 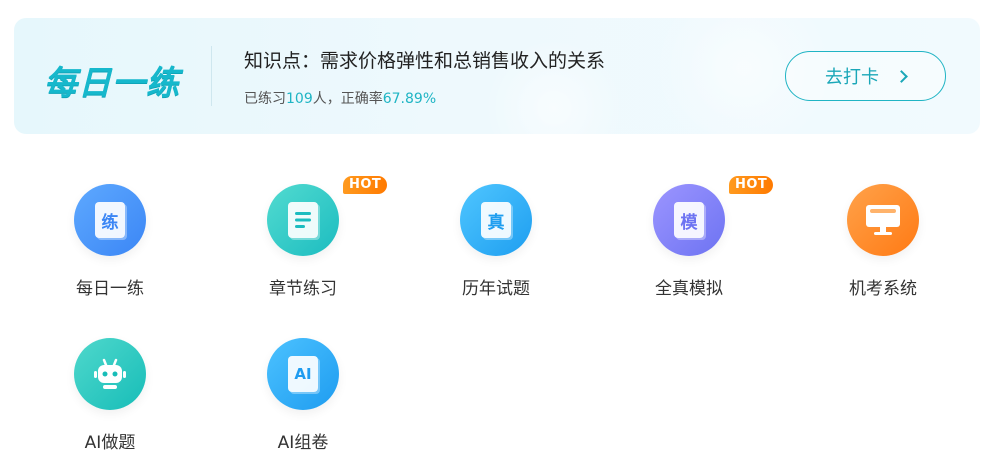 I want to click on icon-glyph: 练, so click(x=110, y=222).